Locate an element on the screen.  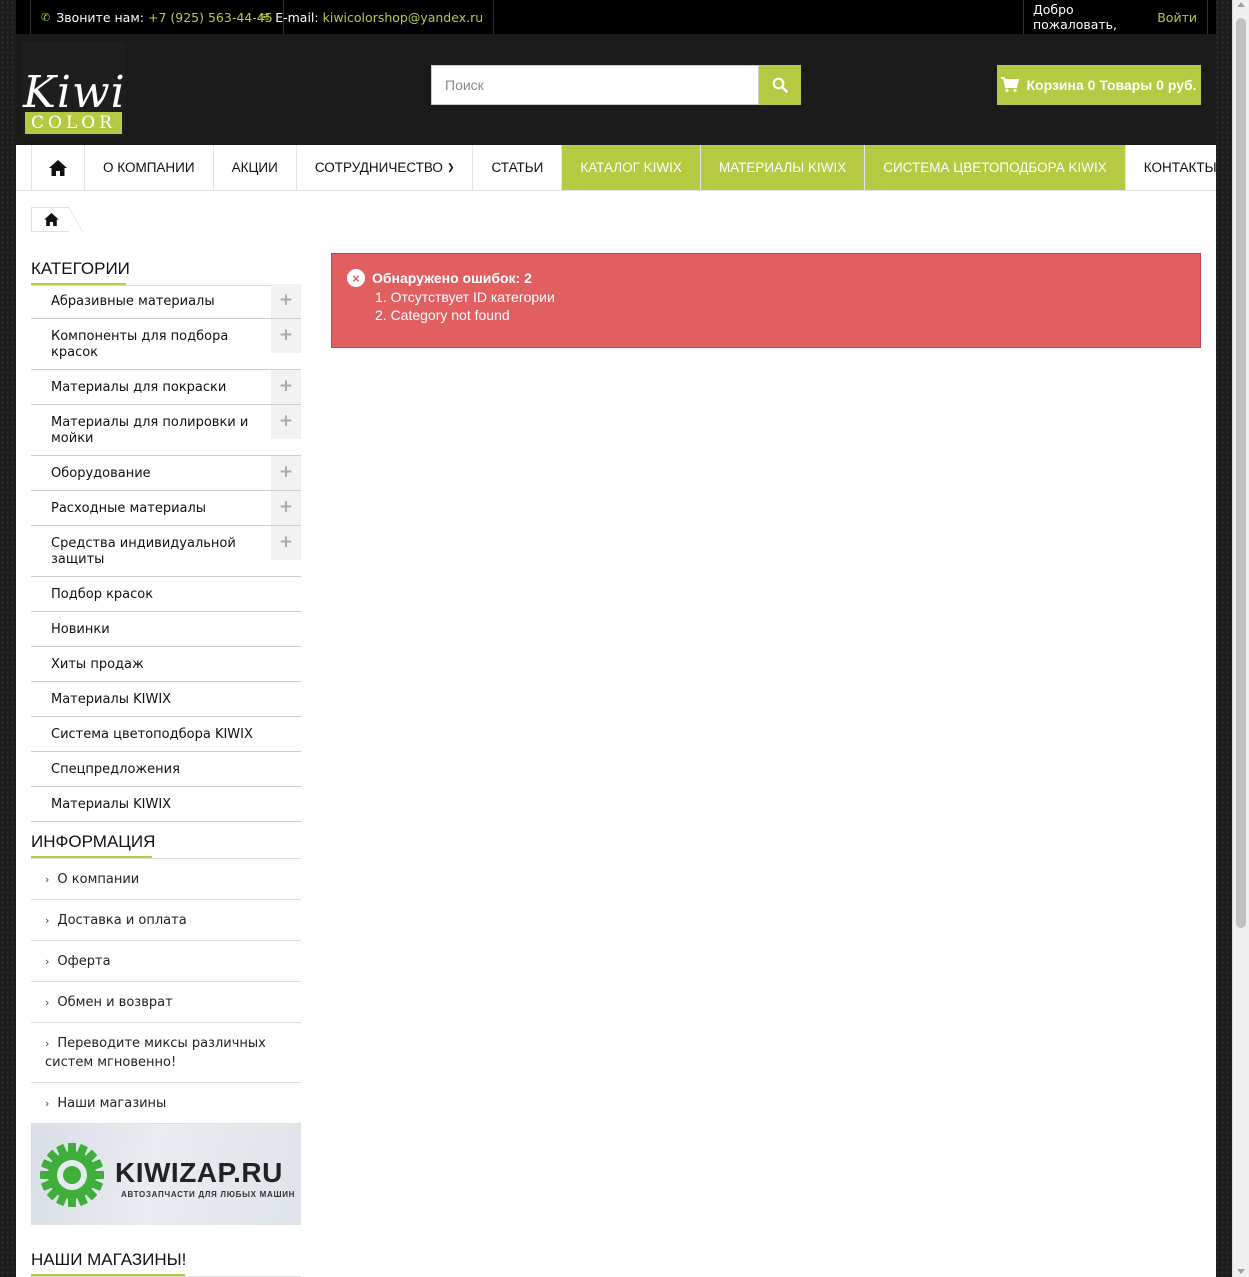
nav-home is located at coordinates (58, 167).